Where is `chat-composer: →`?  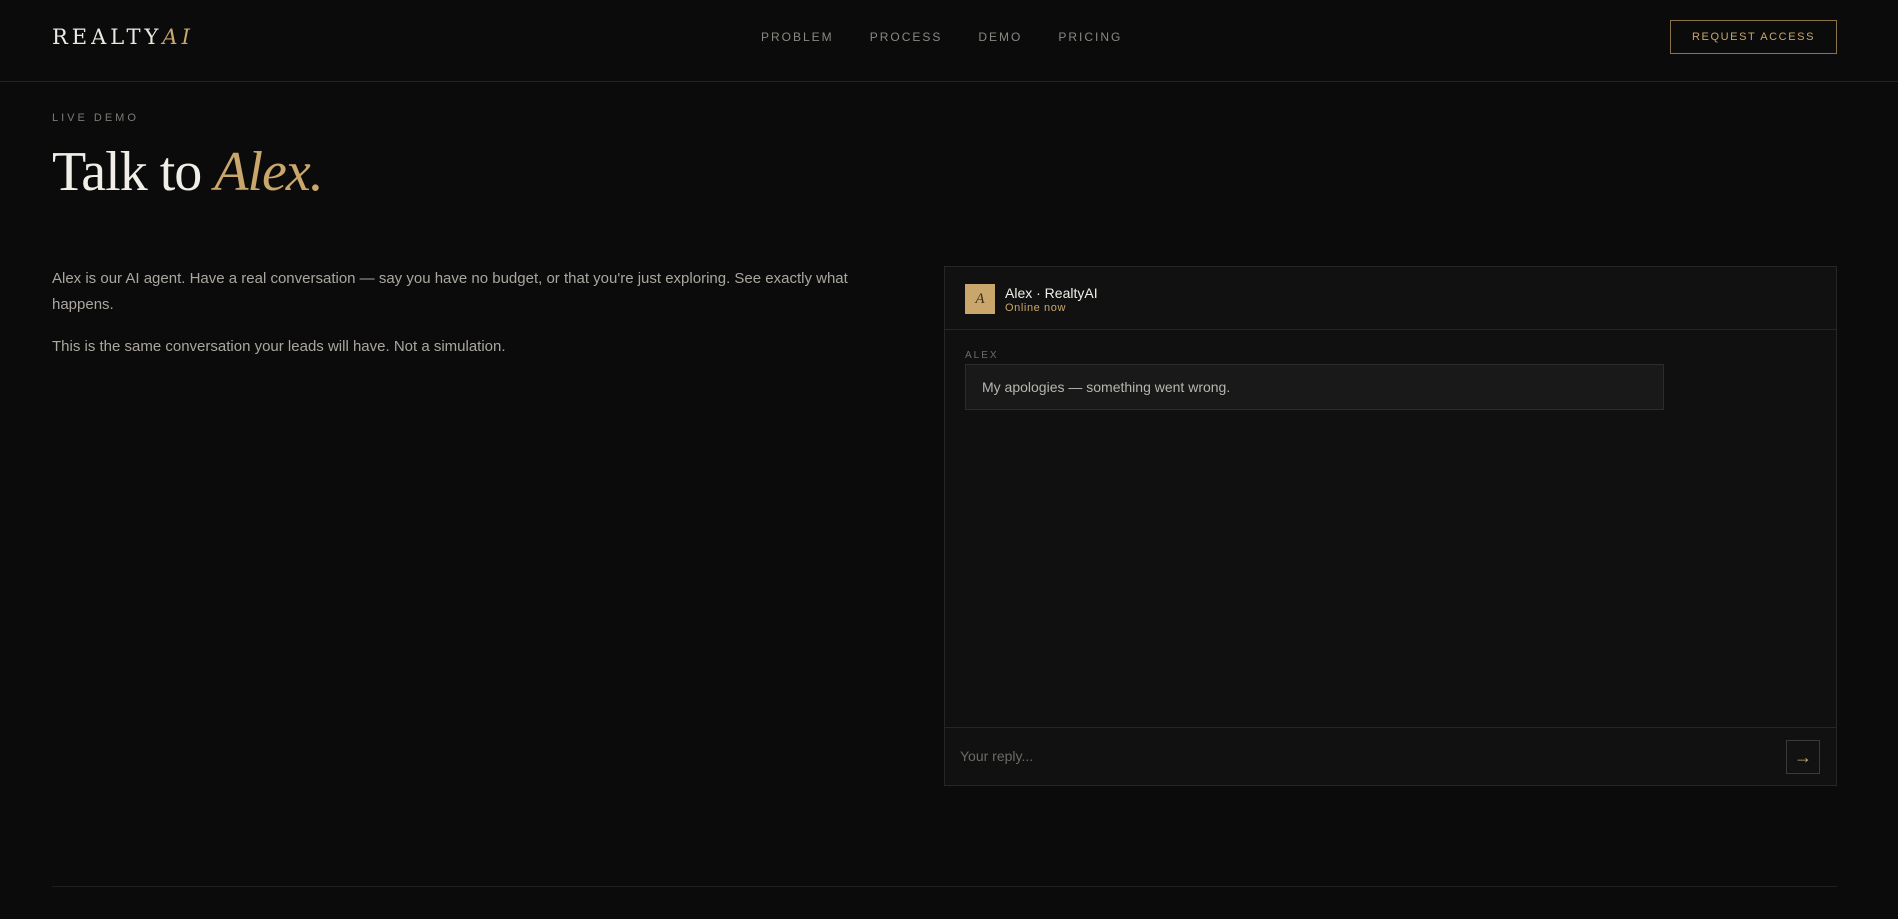
chat-composer: → is located at coordinates (1390, 756).